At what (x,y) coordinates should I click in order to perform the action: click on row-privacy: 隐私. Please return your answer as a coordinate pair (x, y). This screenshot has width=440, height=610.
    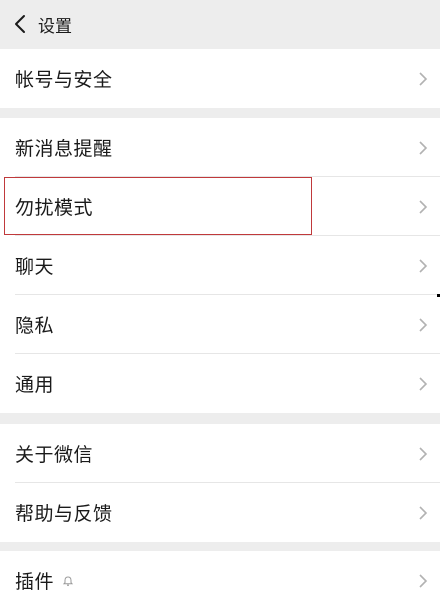
    Looking at the image, I should click on (220, 324).